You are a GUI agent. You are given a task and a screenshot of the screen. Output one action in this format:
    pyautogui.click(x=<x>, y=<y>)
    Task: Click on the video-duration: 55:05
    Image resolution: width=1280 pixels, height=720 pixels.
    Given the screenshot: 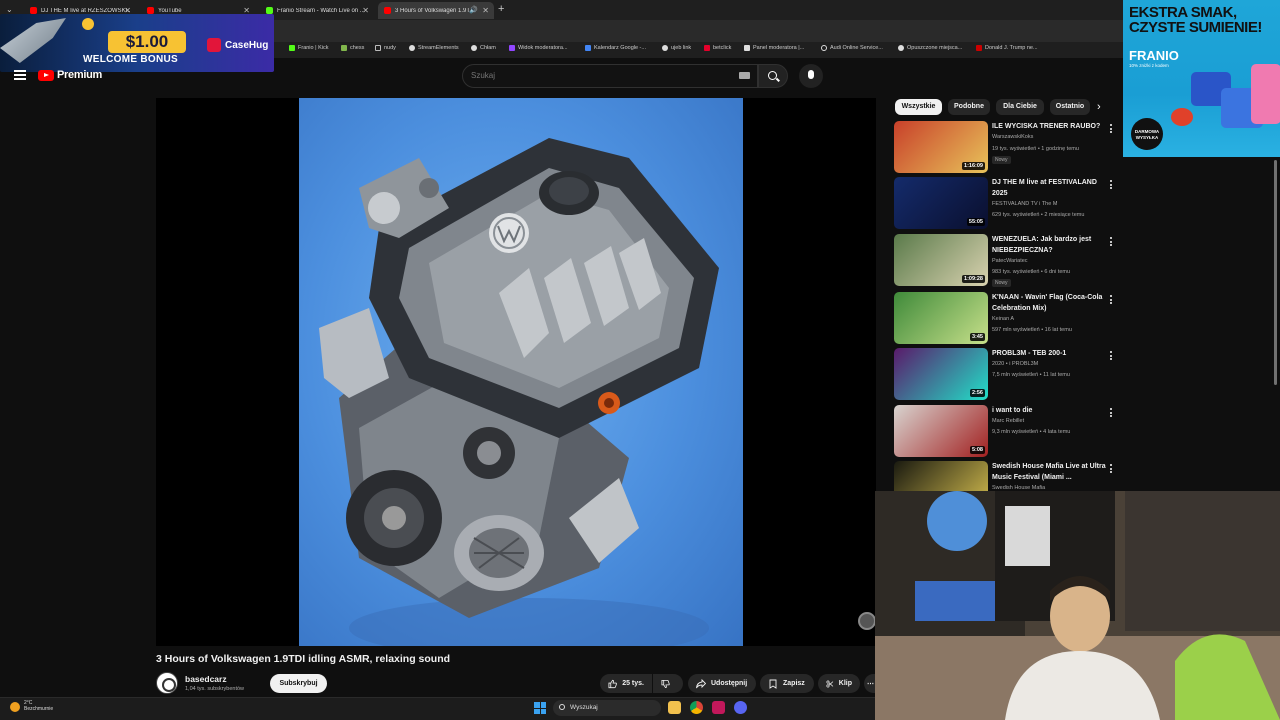 What is the action you would take?
    pyautogui.click(x=975, y=222)
    